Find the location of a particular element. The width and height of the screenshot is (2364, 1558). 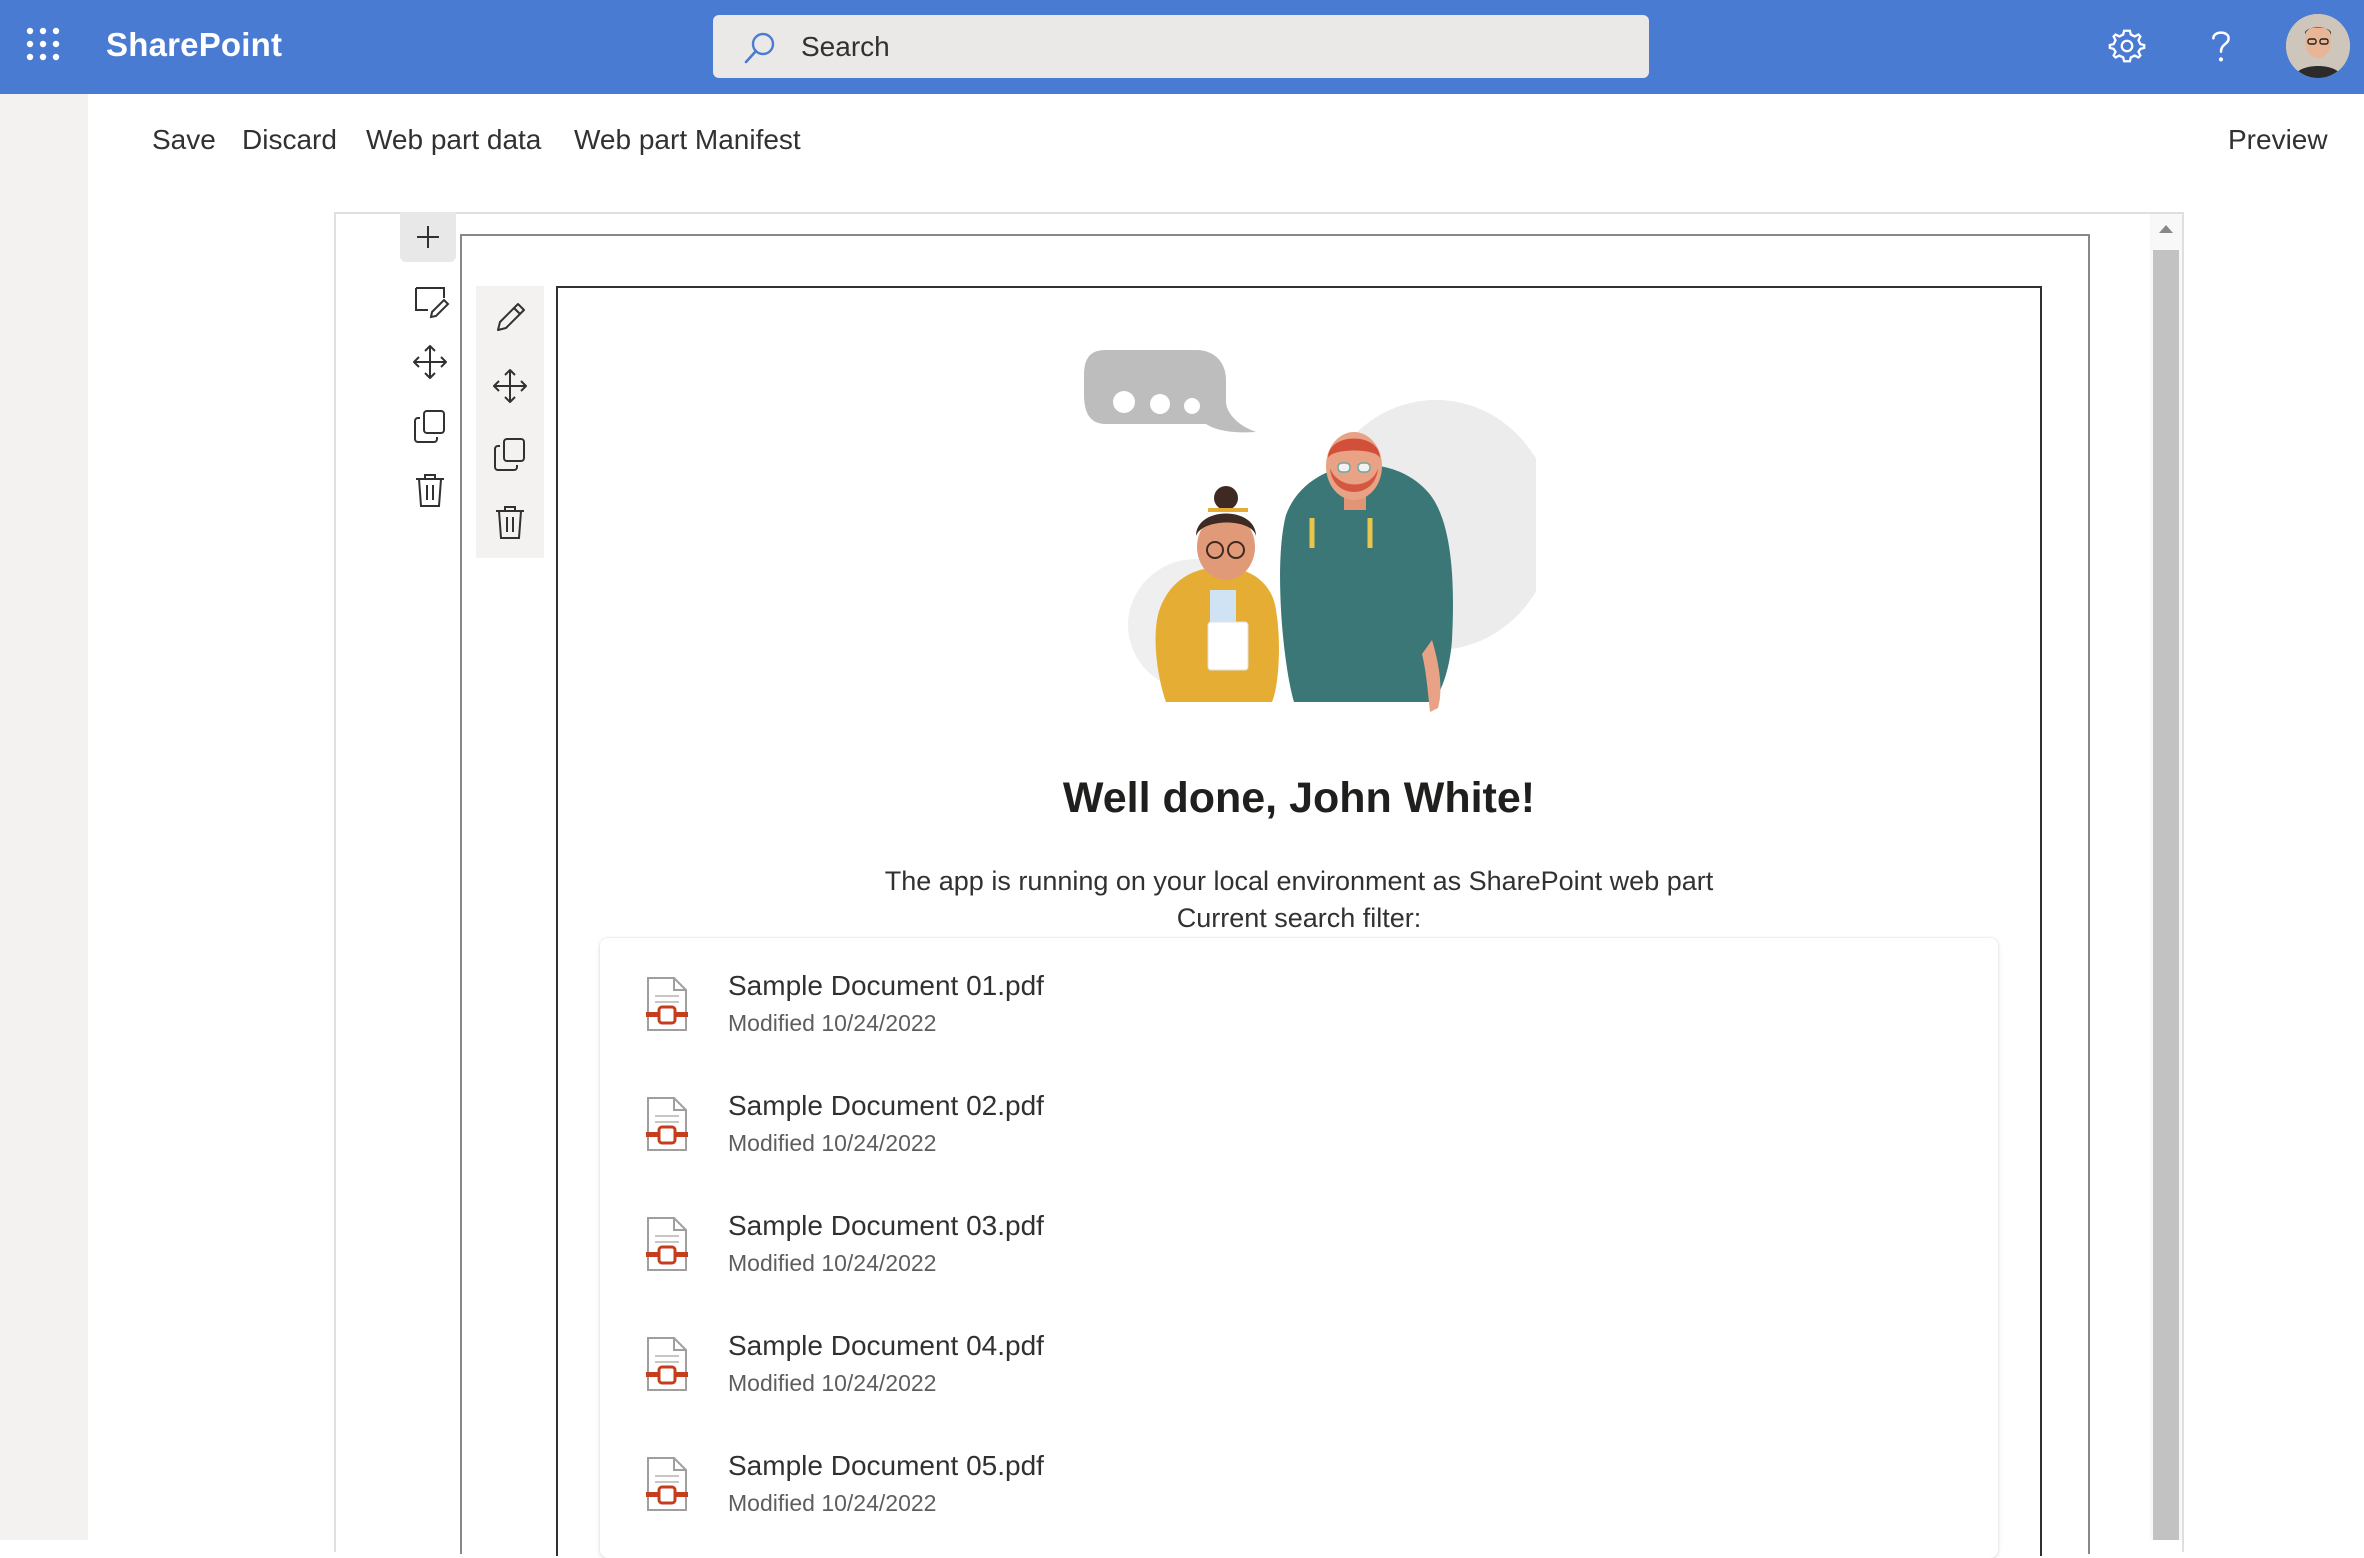

gear-icon is located at coordinates (2127, 46).